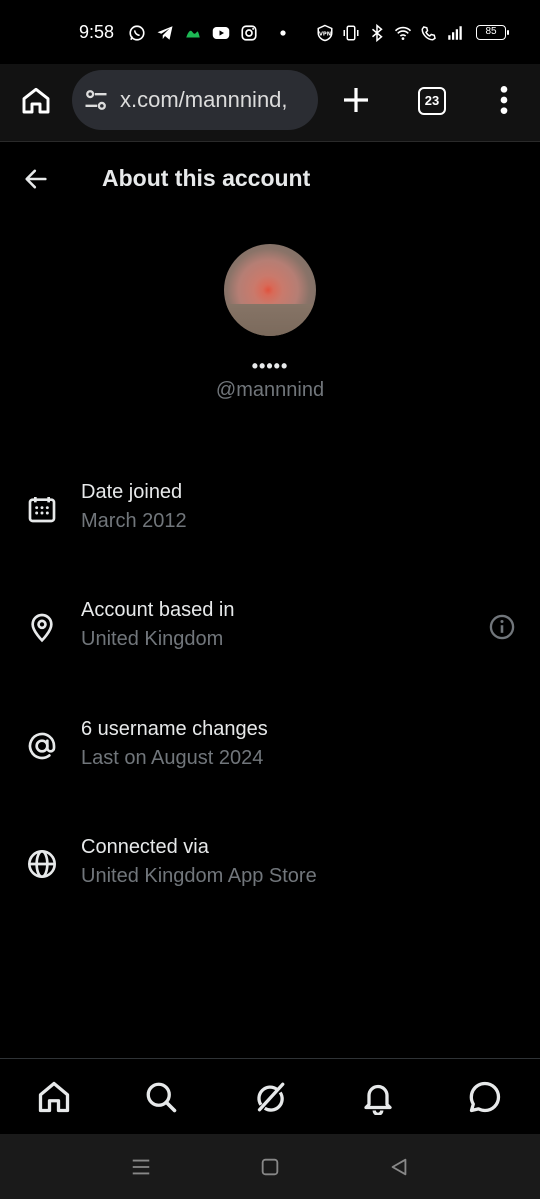 The height and width of the screenshot is (1199, 540). I want to click on overflow-menu-icon, so click(504, 100).